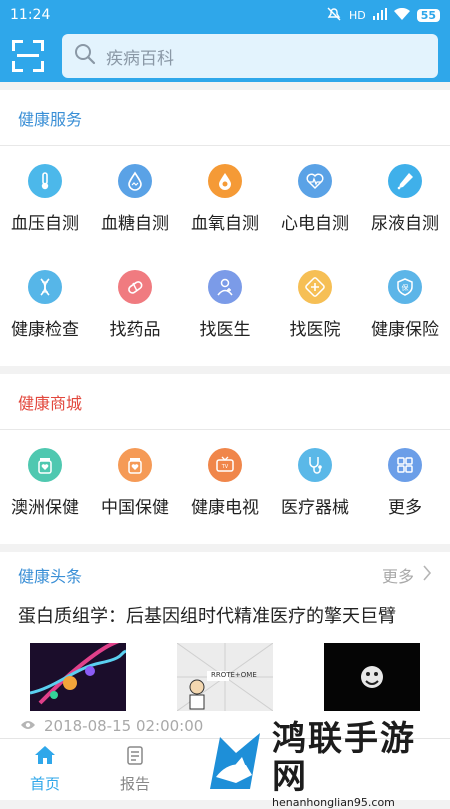 The width and height of the screenshot is (450, 809). I want to click on doctor-icon, so click(225, 287).